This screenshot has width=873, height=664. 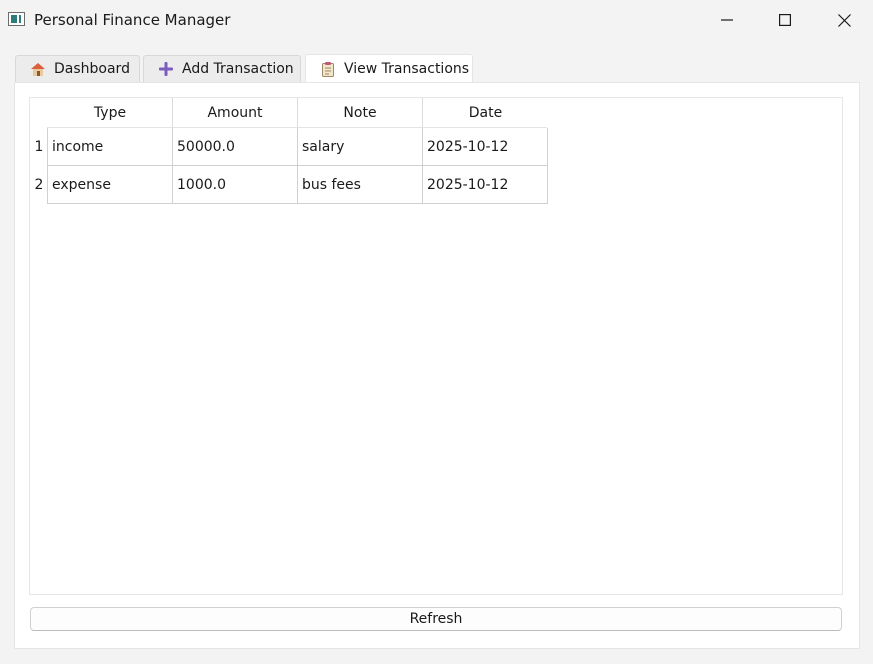 I want to click on table-cell-type: income, so click(x=110, y=147).